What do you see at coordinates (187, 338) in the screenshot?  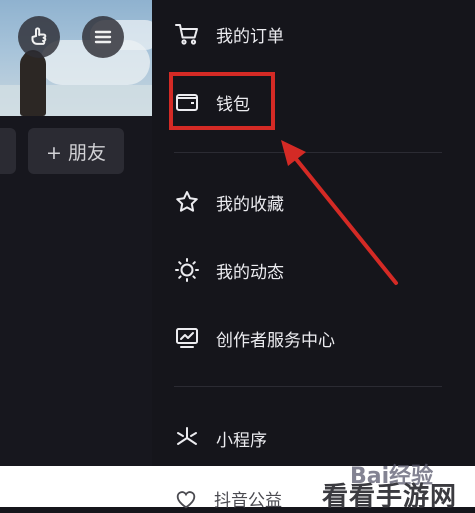 I see `creator-center-icon` at bounding box center [187, 338].